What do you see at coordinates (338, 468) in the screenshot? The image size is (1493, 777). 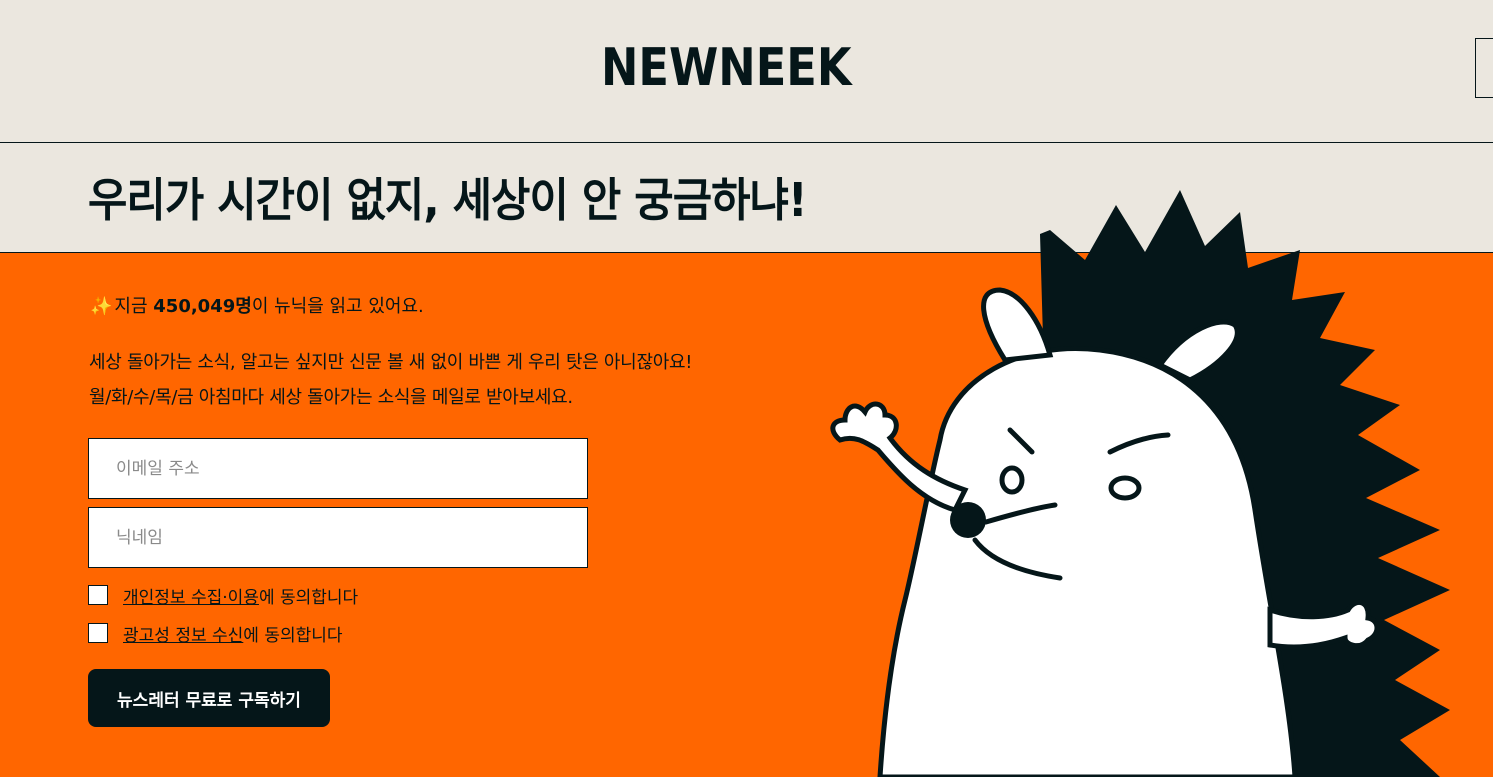 I see `email-field` at bounding box center [338, 468].